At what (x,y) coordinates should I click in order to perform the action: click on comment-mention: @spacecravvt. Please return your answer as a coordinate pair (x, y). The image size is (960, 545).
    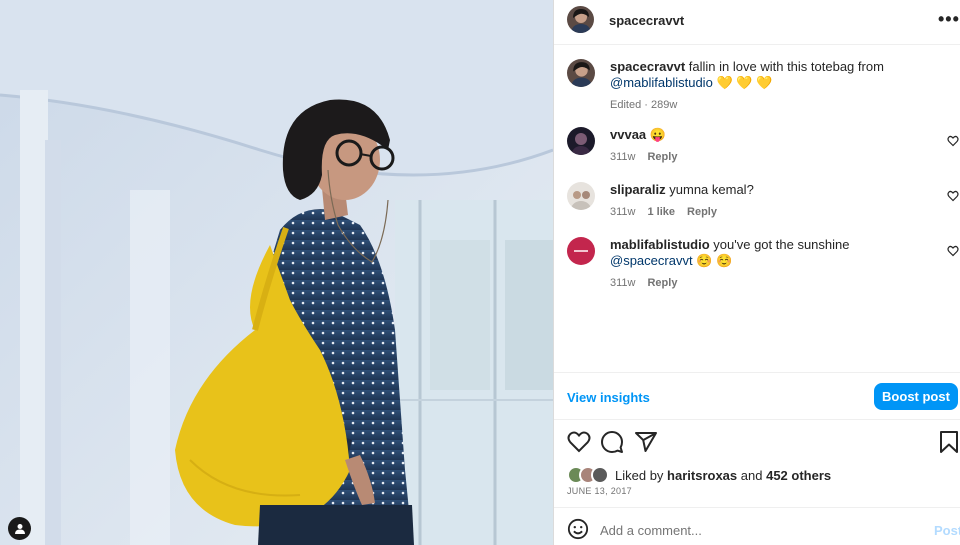
    Looking at the image, I should click on (651, 260).